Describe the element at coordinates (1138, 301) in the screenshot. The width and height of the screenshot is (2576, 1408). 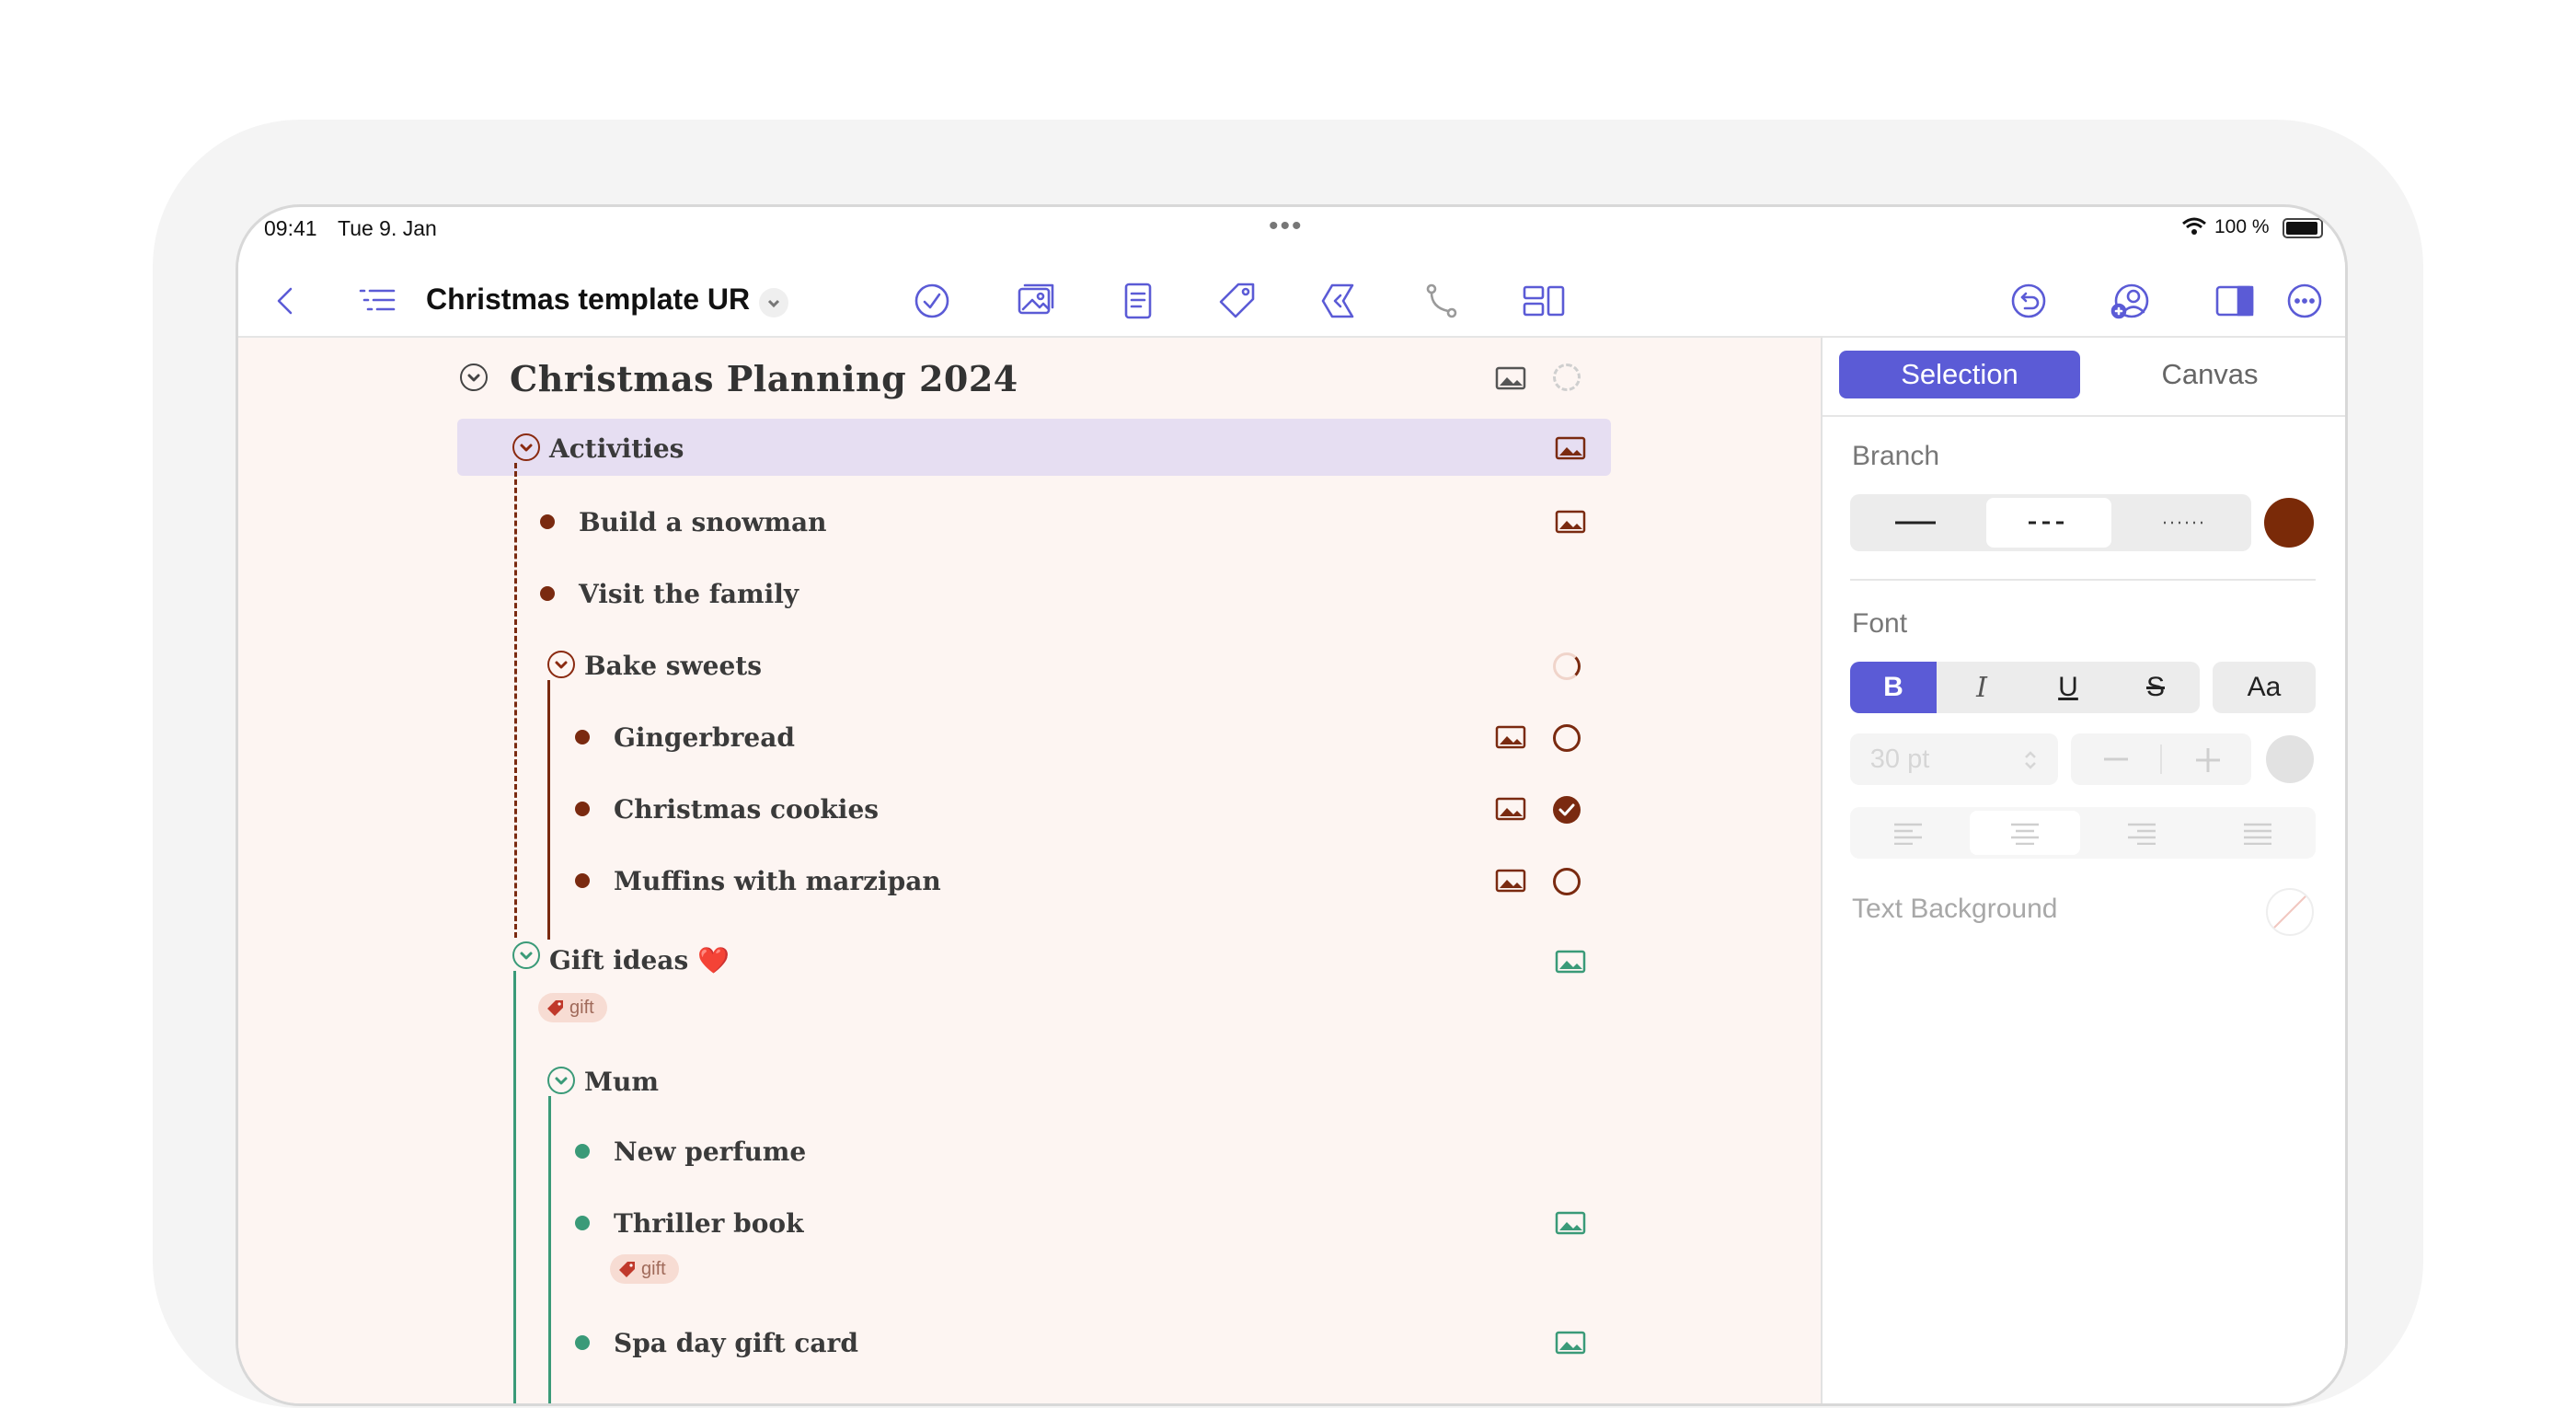
I see `note-icon` at that location.